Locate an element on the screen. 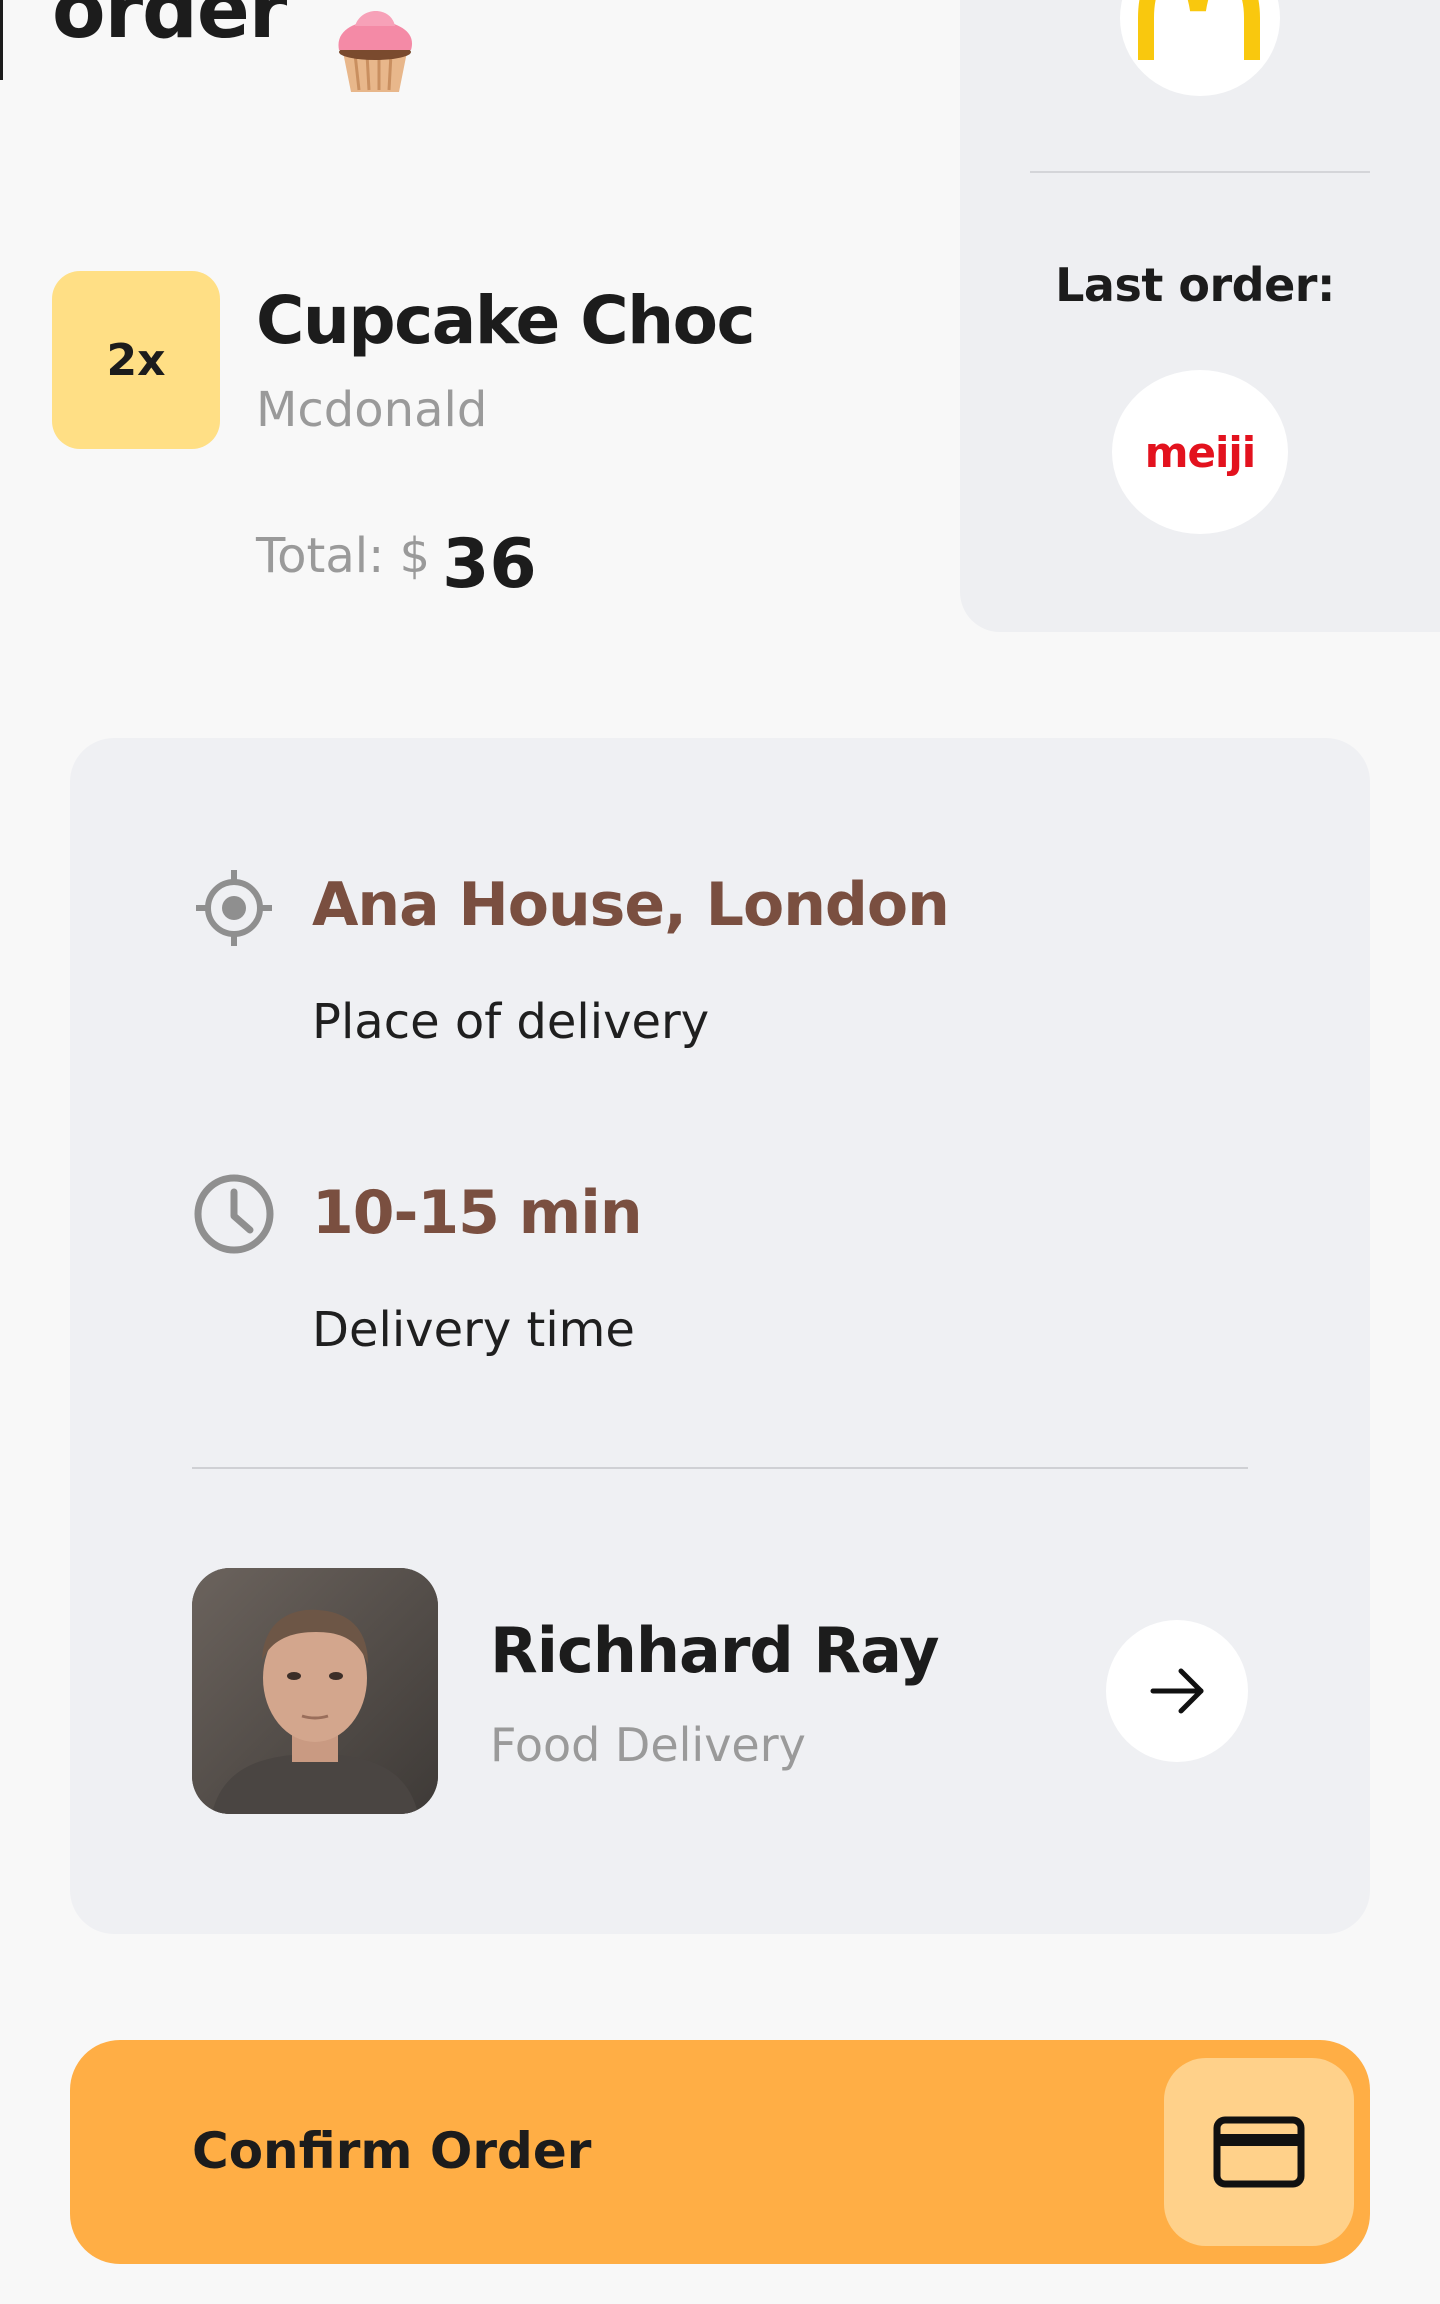 The width and height of the screenshot is (1440, 2304). side-divider is located at coordinates (1200, 172).